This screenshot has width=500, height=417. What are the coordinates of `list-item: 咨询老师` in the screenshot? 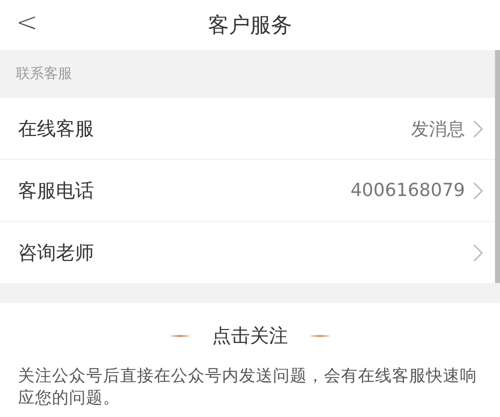 It's located at (247, 252).